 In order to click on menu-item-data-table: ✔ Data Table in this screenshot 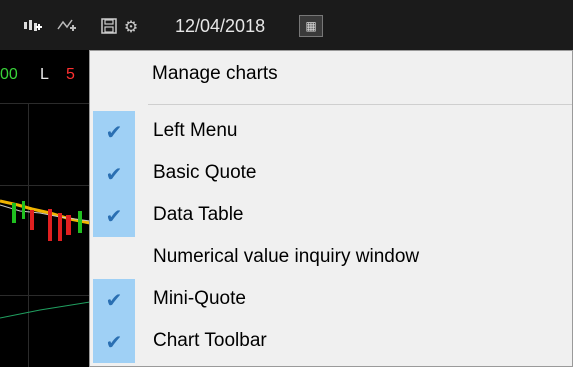, I will do `click(331, 216)`.